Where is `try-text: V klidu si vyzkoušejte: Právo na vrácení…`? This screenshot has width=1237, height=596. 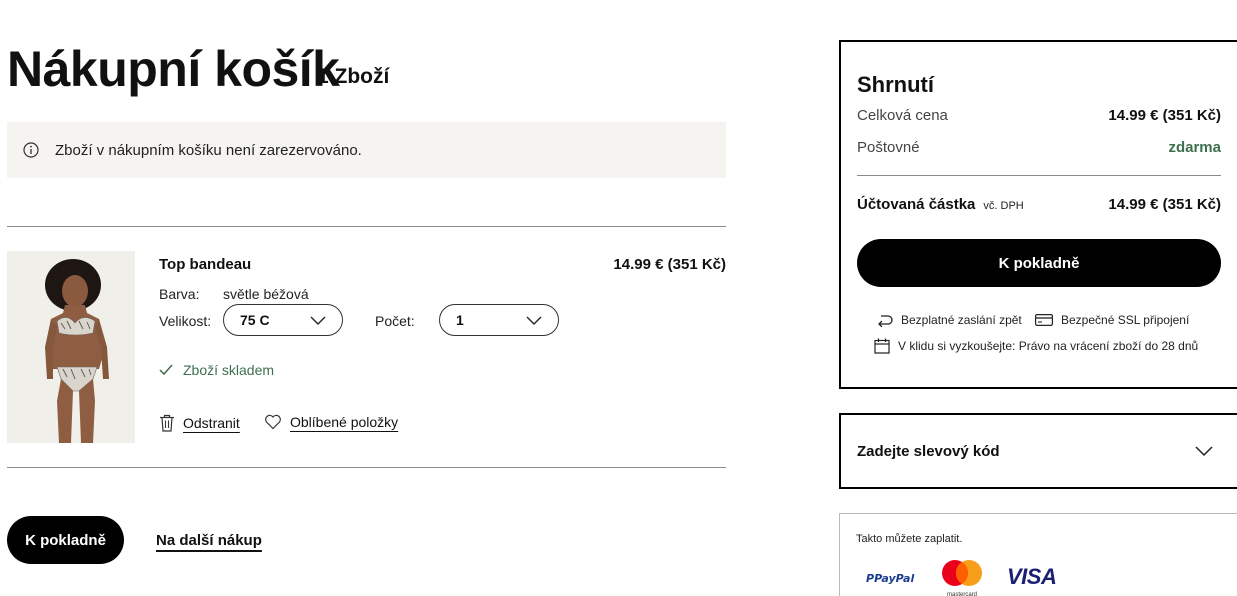
try-text: V klidu si vyzkoušejte: Právo na vrácení… is located at coordinates (1048, 346).